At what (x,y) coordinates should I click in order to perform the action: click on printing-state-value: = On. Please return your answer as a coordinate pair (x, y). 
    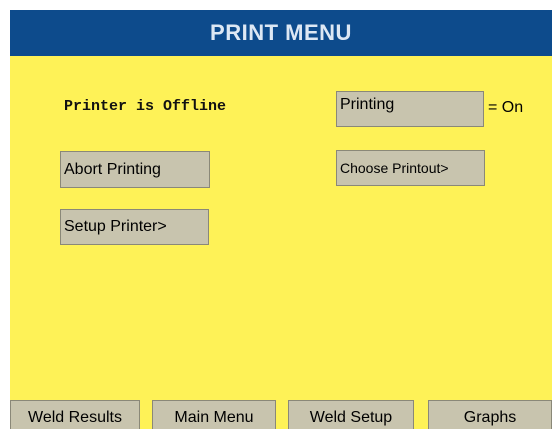
    Looking at the image, I should click on (506, 107).